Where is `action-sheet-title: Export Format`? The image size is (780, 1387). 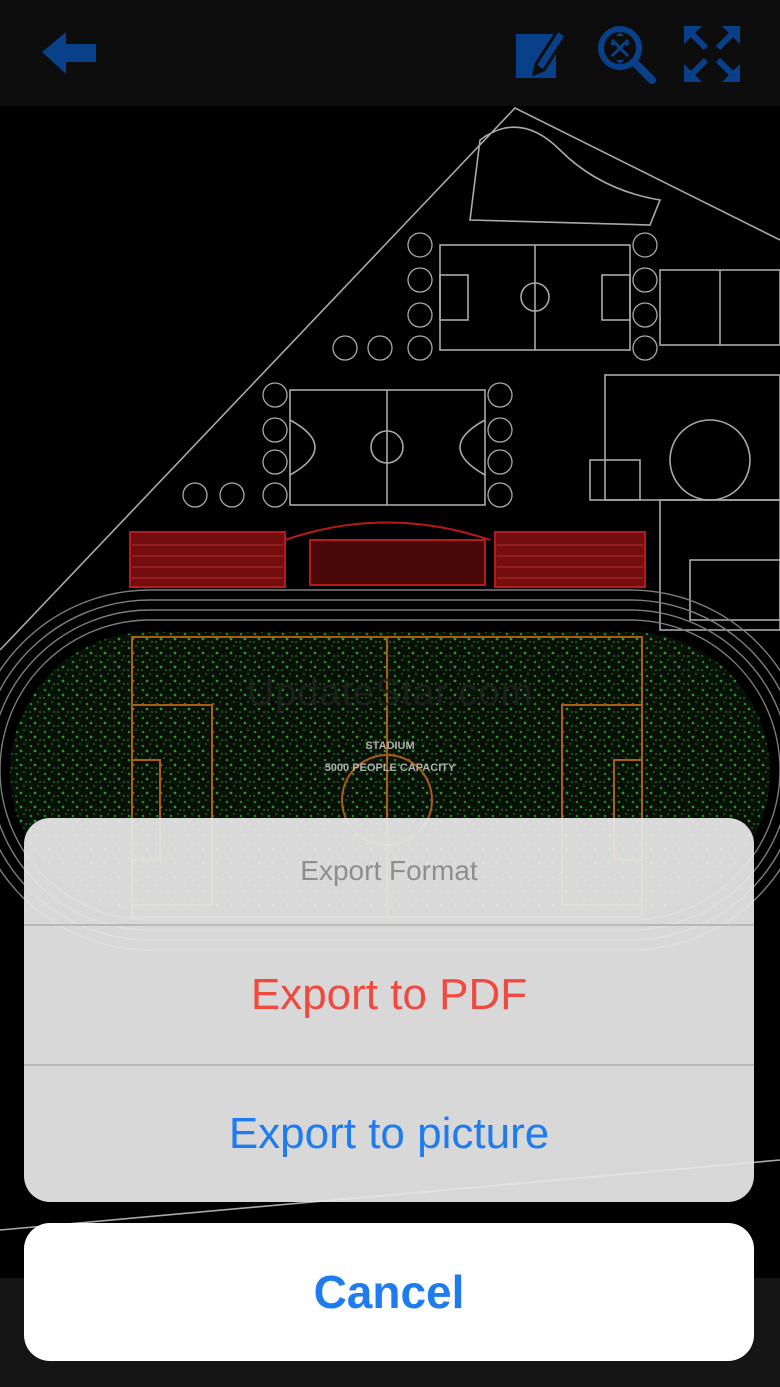 action-sheet-title: Export Format is located at coordinates (389, 872).